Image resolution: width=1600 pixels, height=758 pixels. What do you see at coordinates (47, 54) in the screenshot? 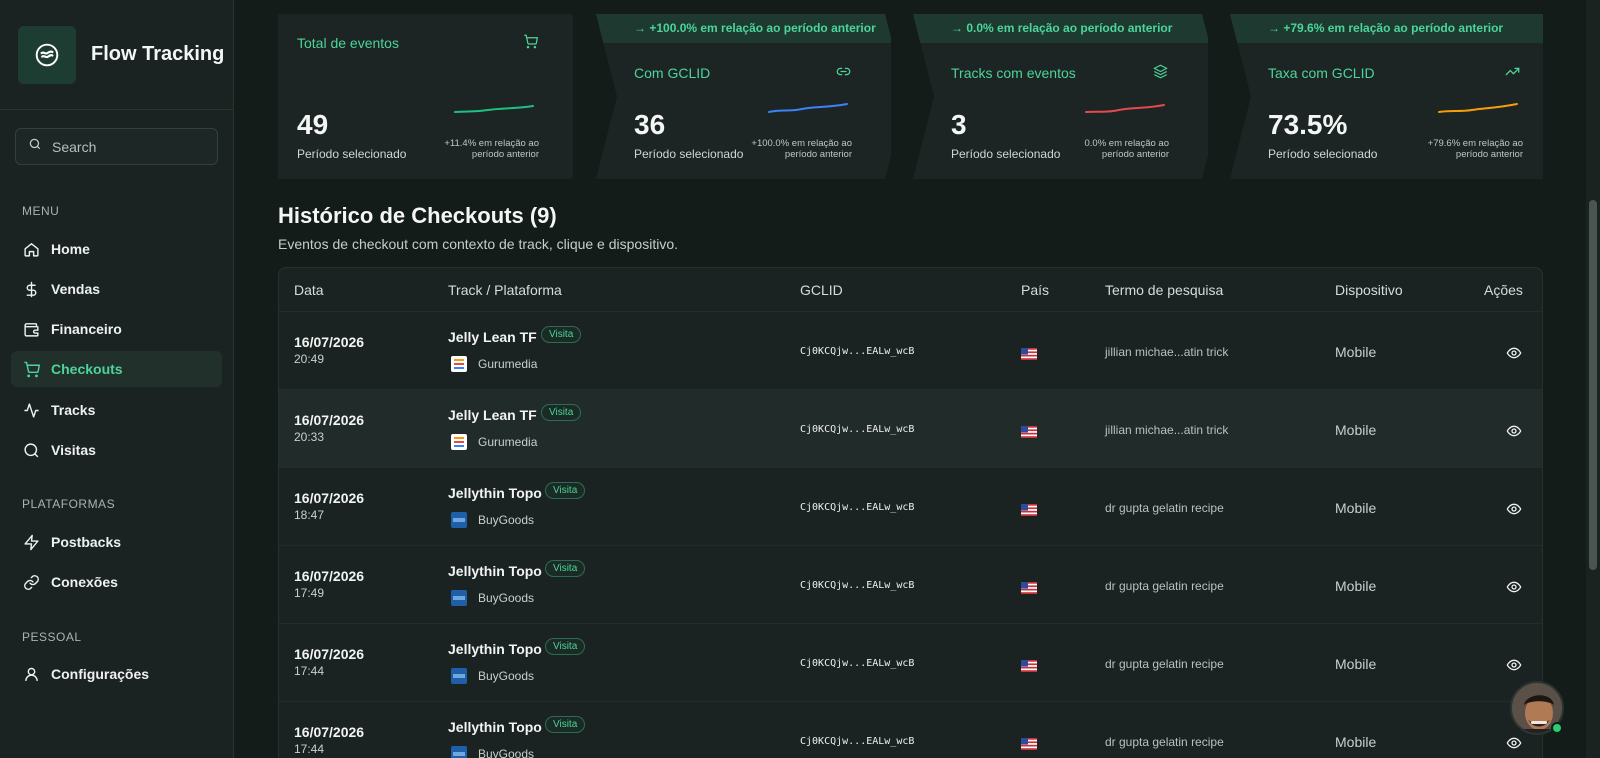
I see `flow-logo-icon` at bounding box center [47, 54].